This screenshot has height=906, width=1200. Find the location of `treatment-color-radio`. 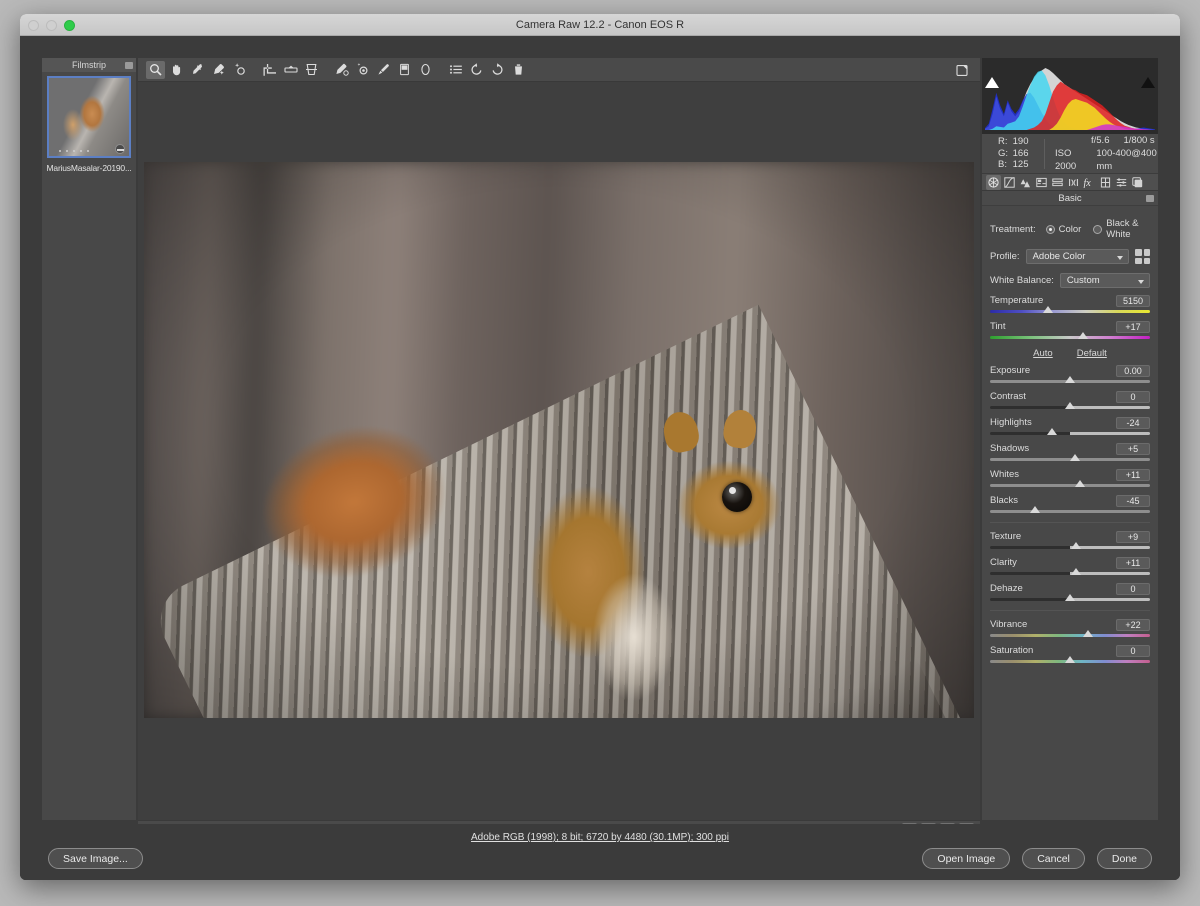

treatment-color-radio is located at coordinates (1050, 229).